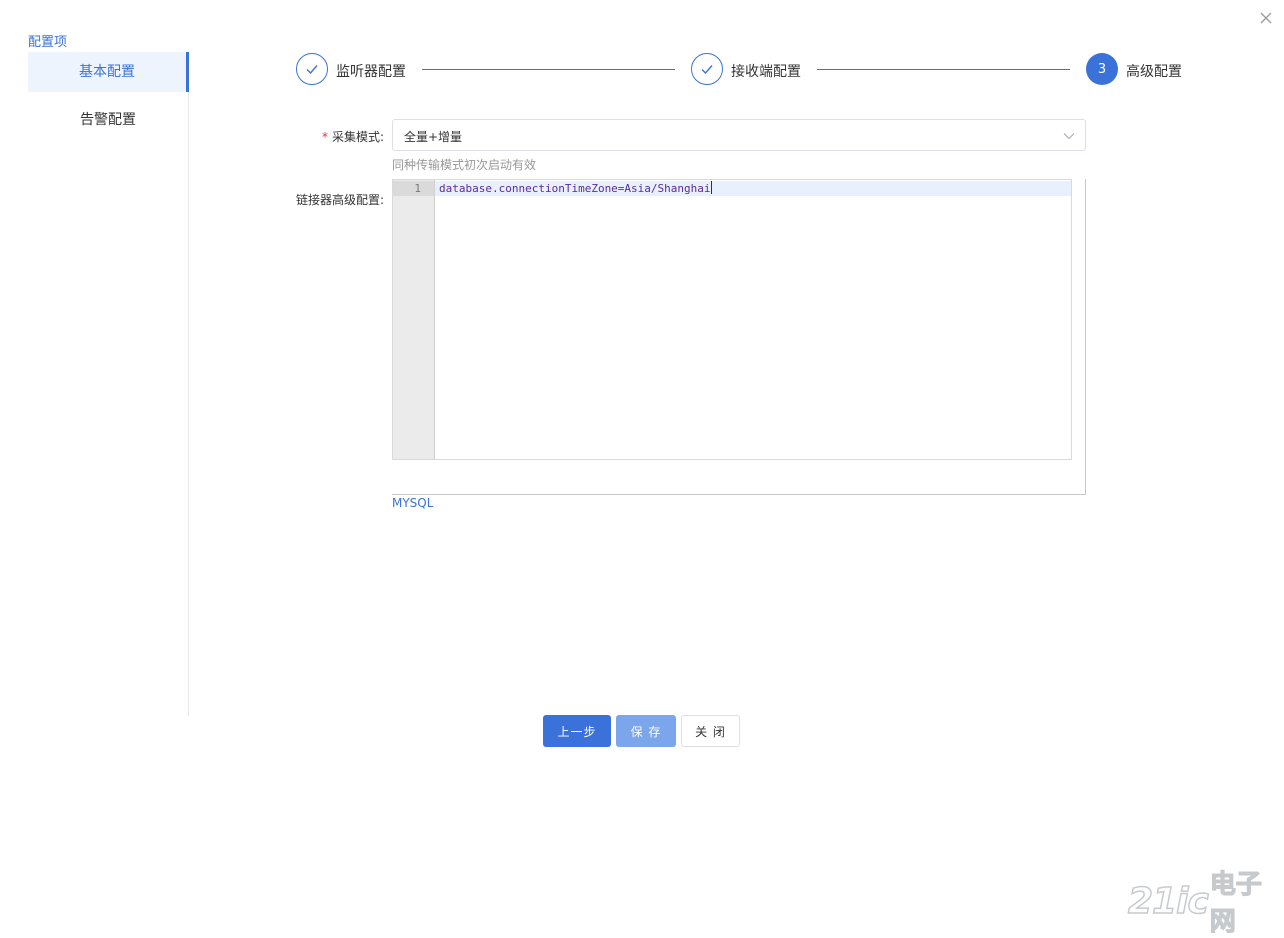  What do you see at coordinates (414, 319) in the screenshot?
I see `editor-gutter: 1` at bounding box center [414, 319].